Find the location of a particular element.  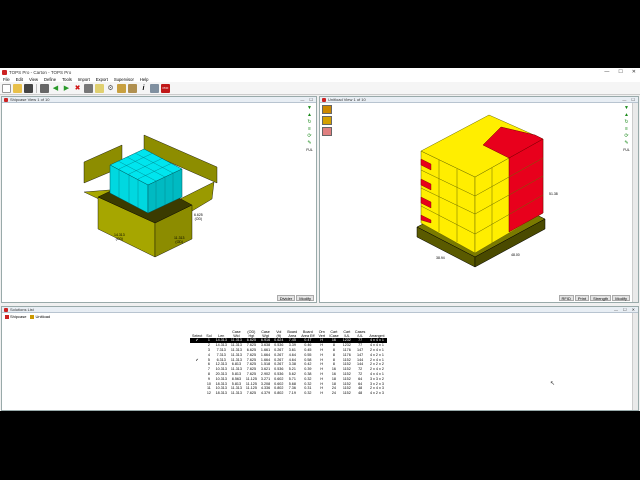

calculator-icon is located at coordinates (132, 88).